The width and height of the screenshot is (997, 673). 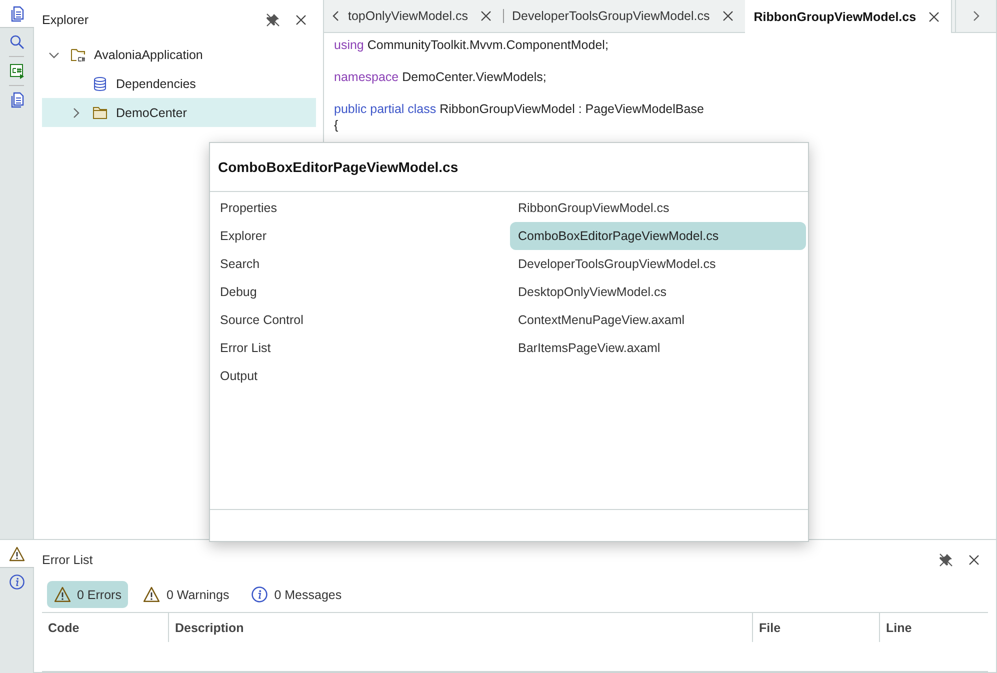 I want to click on file-item: DeveloperToolsGroupViewModel.cs, so click(x=658, y=264).